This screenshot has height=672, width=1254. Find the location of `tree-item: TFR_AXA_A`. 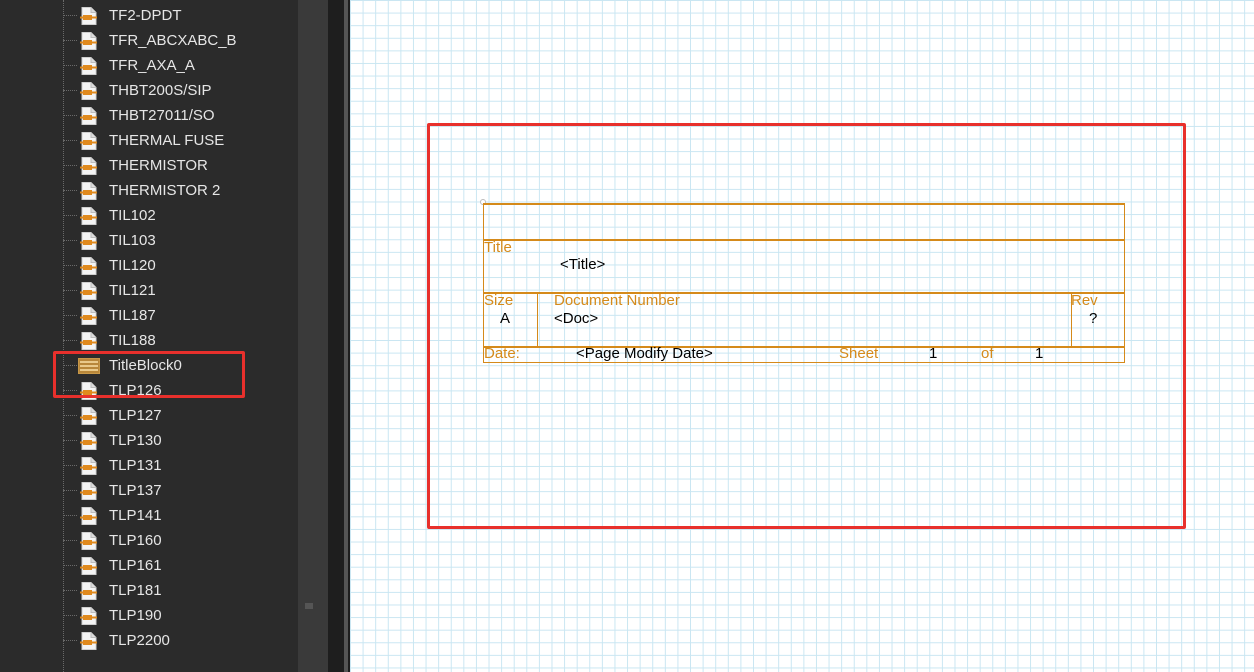

tree-item: TFR_AXA_A is located at coordinates (149, 65).